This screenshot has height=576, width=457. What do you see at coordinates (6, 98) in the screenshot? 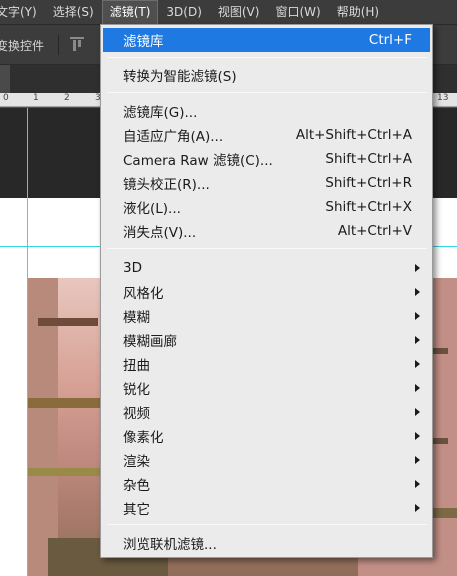
I see `ruler-tick-label: 0` at bounding box center [6, 98].